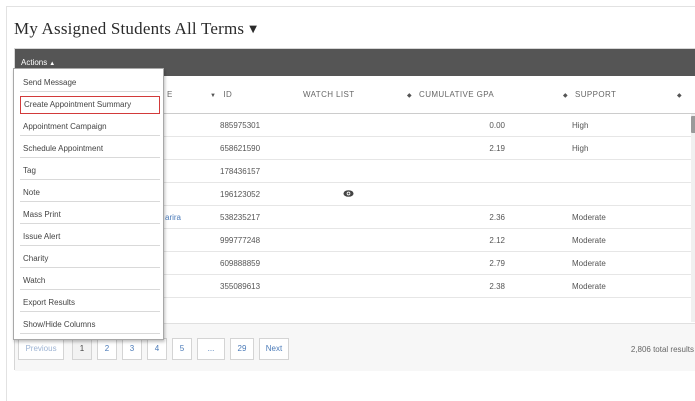  I want to click on caret-up-icon: ▲, so click(52, 64).